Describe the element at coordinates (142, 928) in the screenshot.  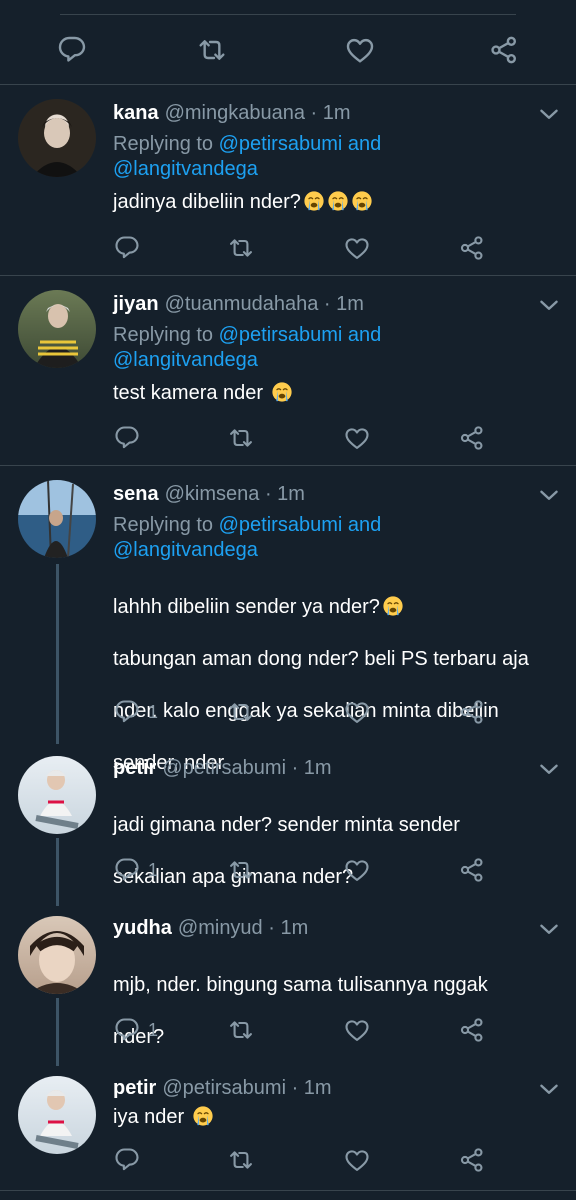
I see `display-name: yudha` at that location.